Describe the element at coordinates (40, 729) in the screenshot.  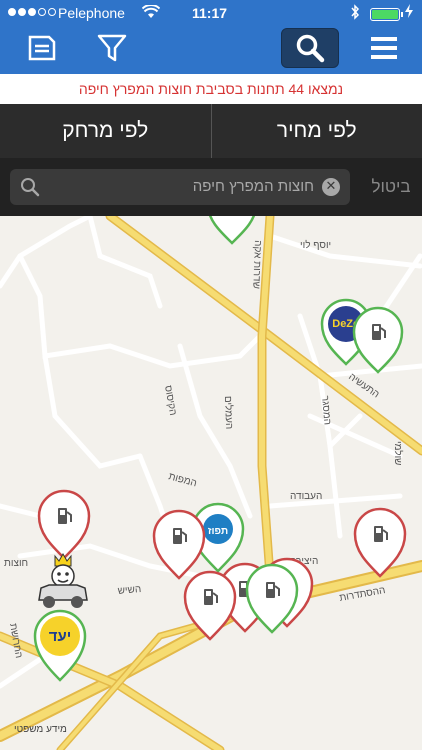
I see `map-legal-link: מידע משפטי` at that location.